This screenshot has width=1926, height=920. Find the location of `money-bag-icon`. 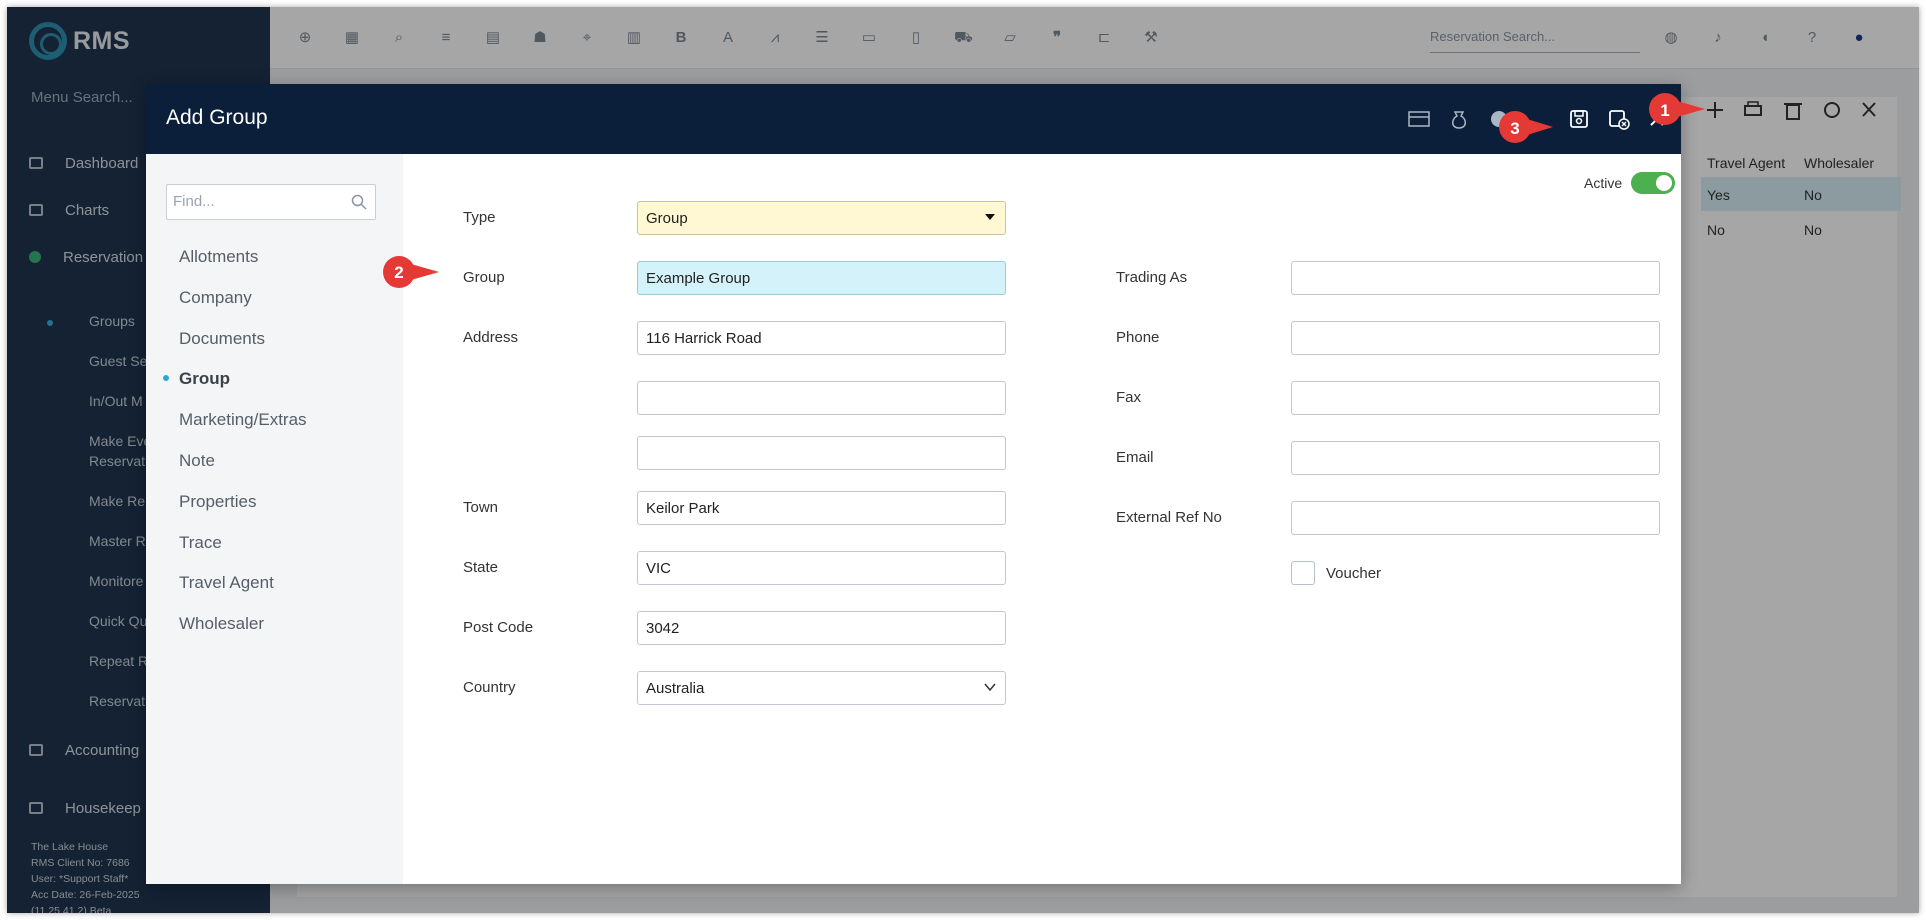

money-bag-icon is located at coordinates (1459, 119).